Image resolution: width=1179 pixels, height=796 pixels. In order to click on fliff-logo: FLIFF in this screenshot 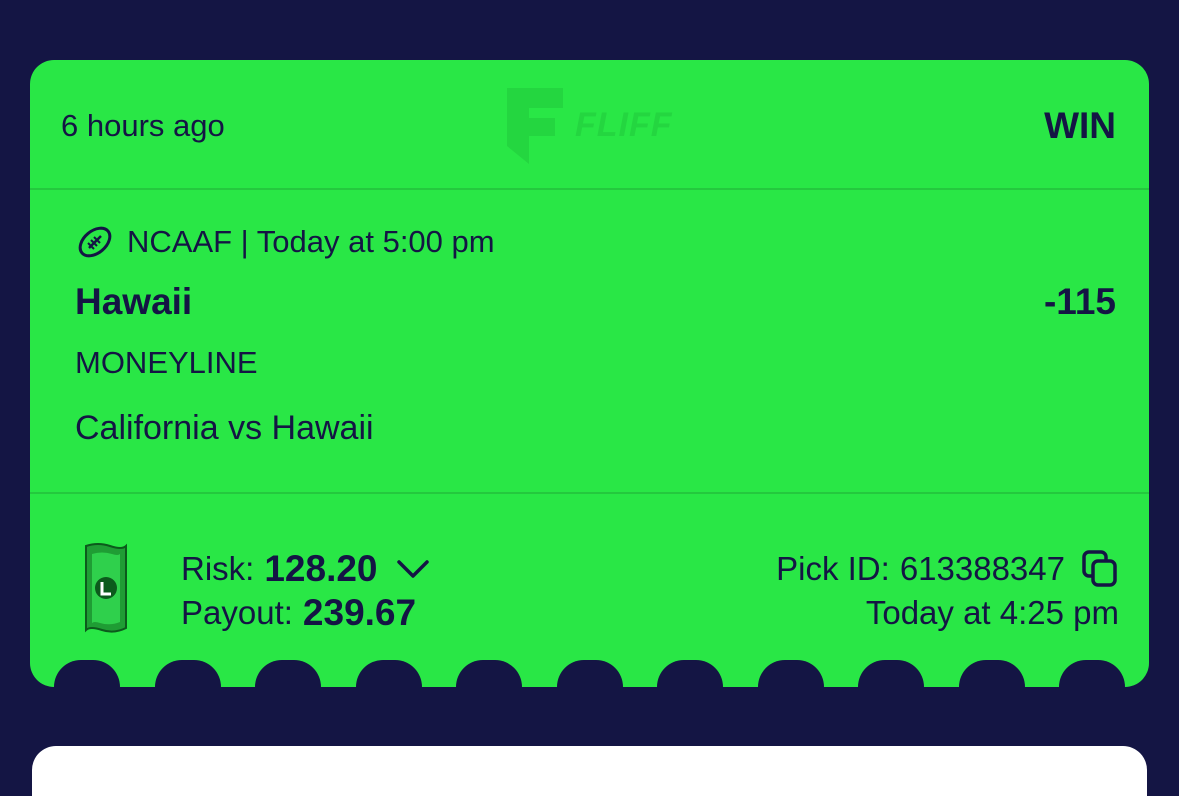, I will do `click(605, 126)`.